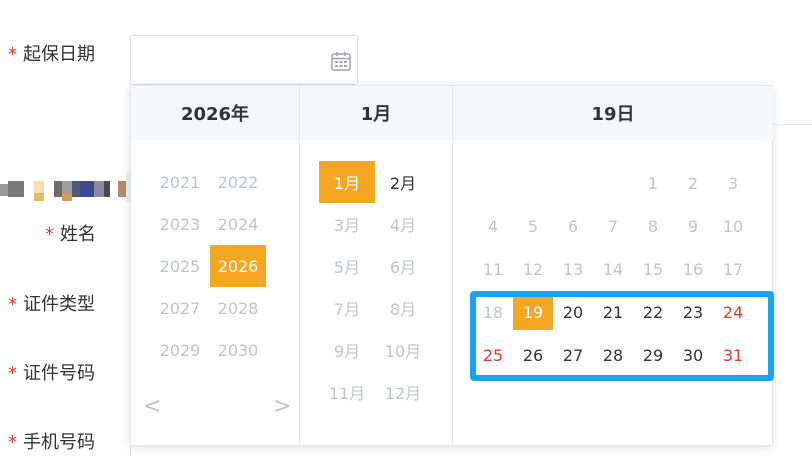  What do you see at coordinates (613, 312) in the screenshot?
I see `day-cell: 21` at bounding box center [613, 312].